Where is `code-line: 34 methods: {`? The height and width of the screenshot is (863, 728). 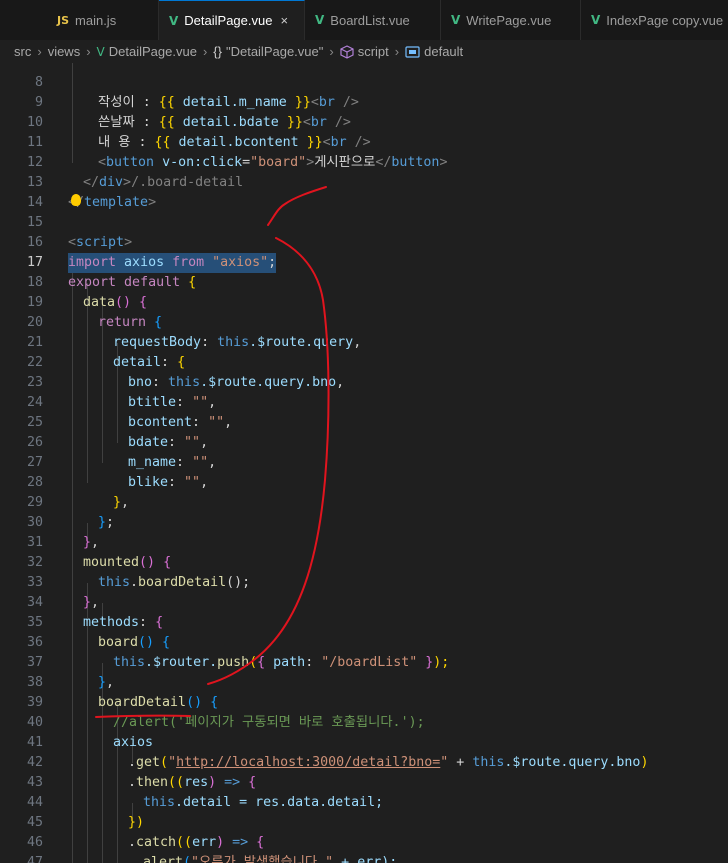
code-line: 34 methods: { is located at coordinates (364, 601).